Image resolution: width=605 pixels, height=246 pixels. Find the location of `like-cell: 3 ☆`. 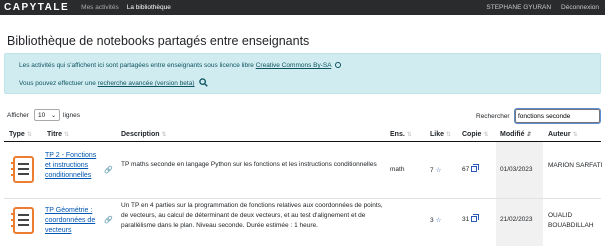

like-cell: 3 ☆ is located at coordinates (435, 220).